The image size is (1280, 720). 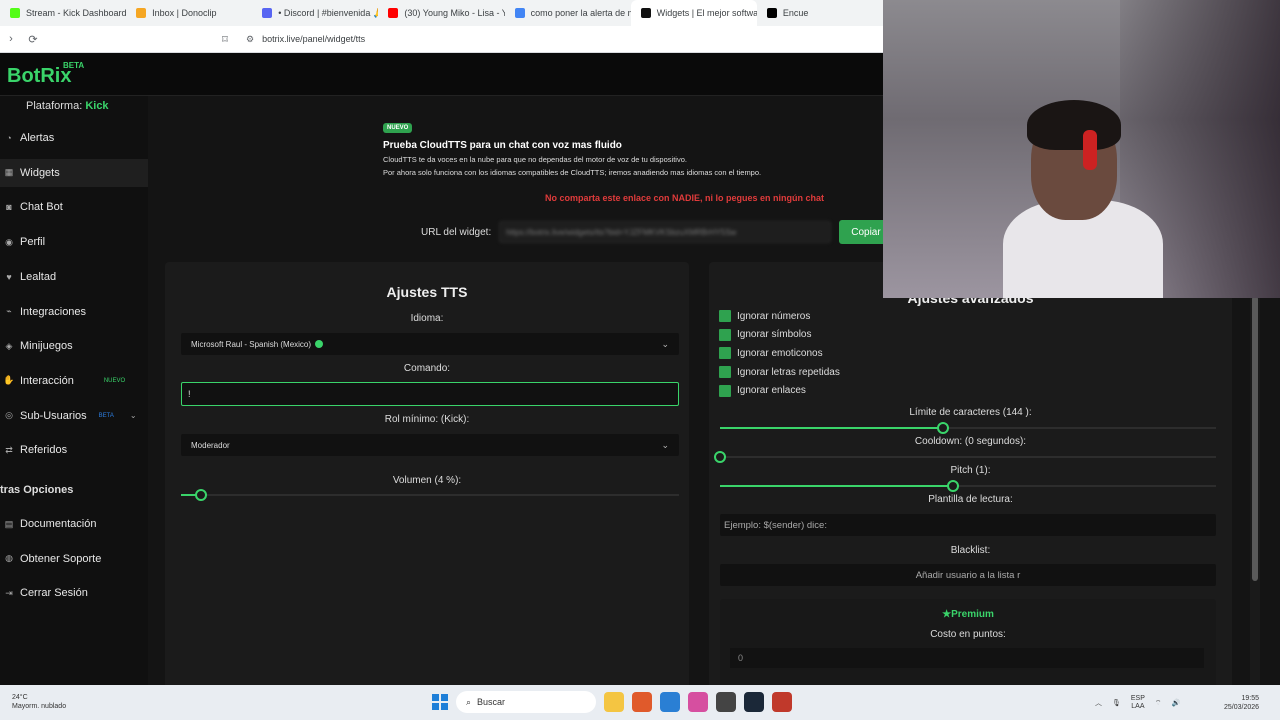 What do you see at coordinates (967, 658) in the screenshot?
I see `points-cost-input: 0` at bounding box center [967, 658].